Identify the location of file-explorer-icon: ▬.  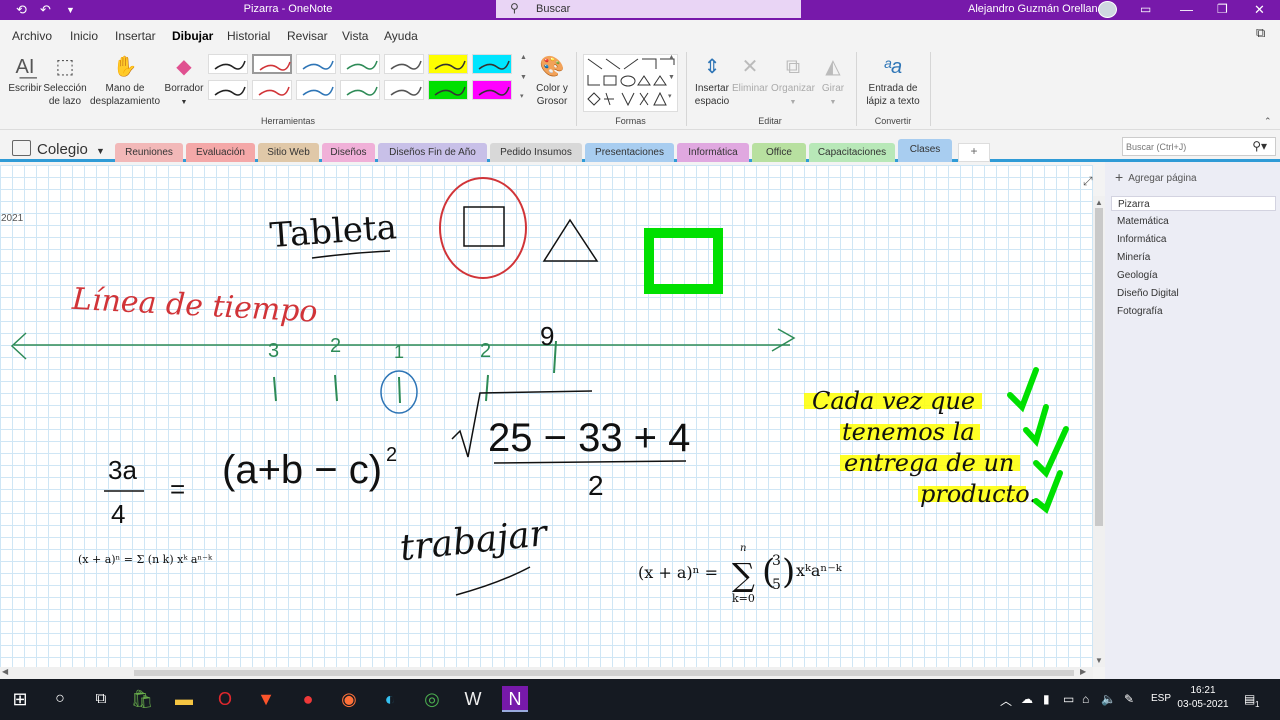
(184, 699).